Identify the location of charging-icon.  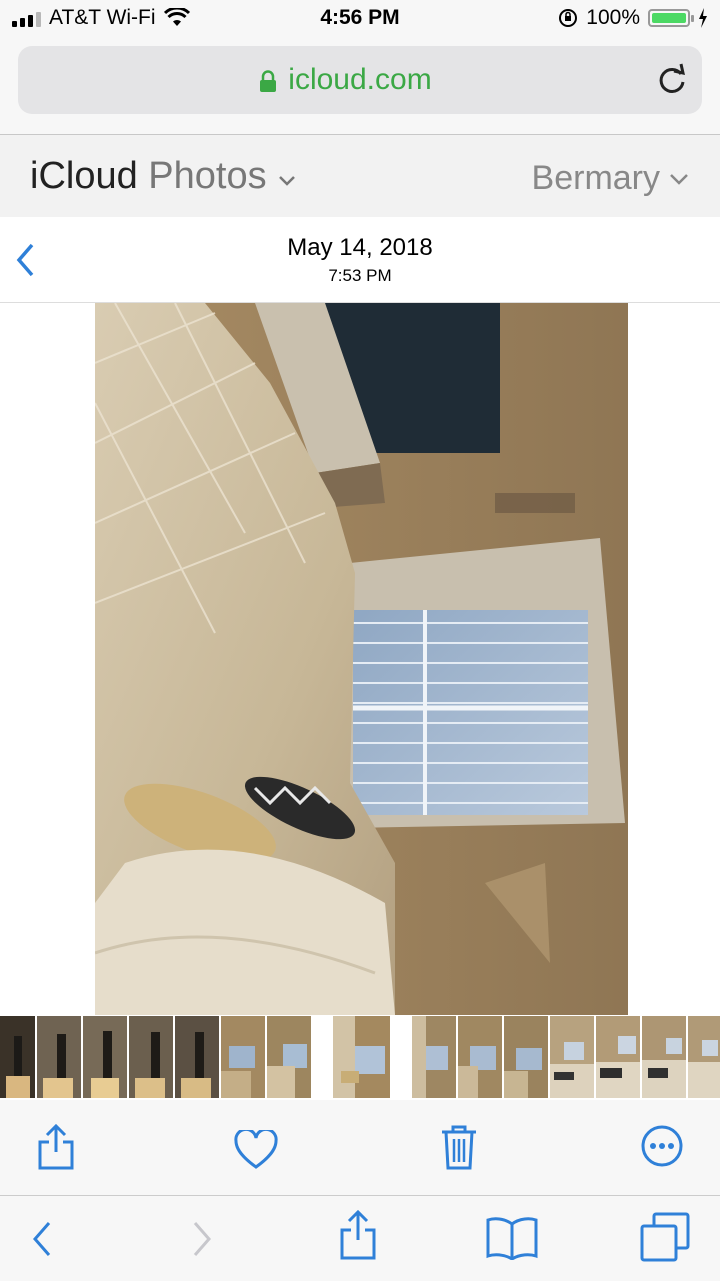
(703, 18).